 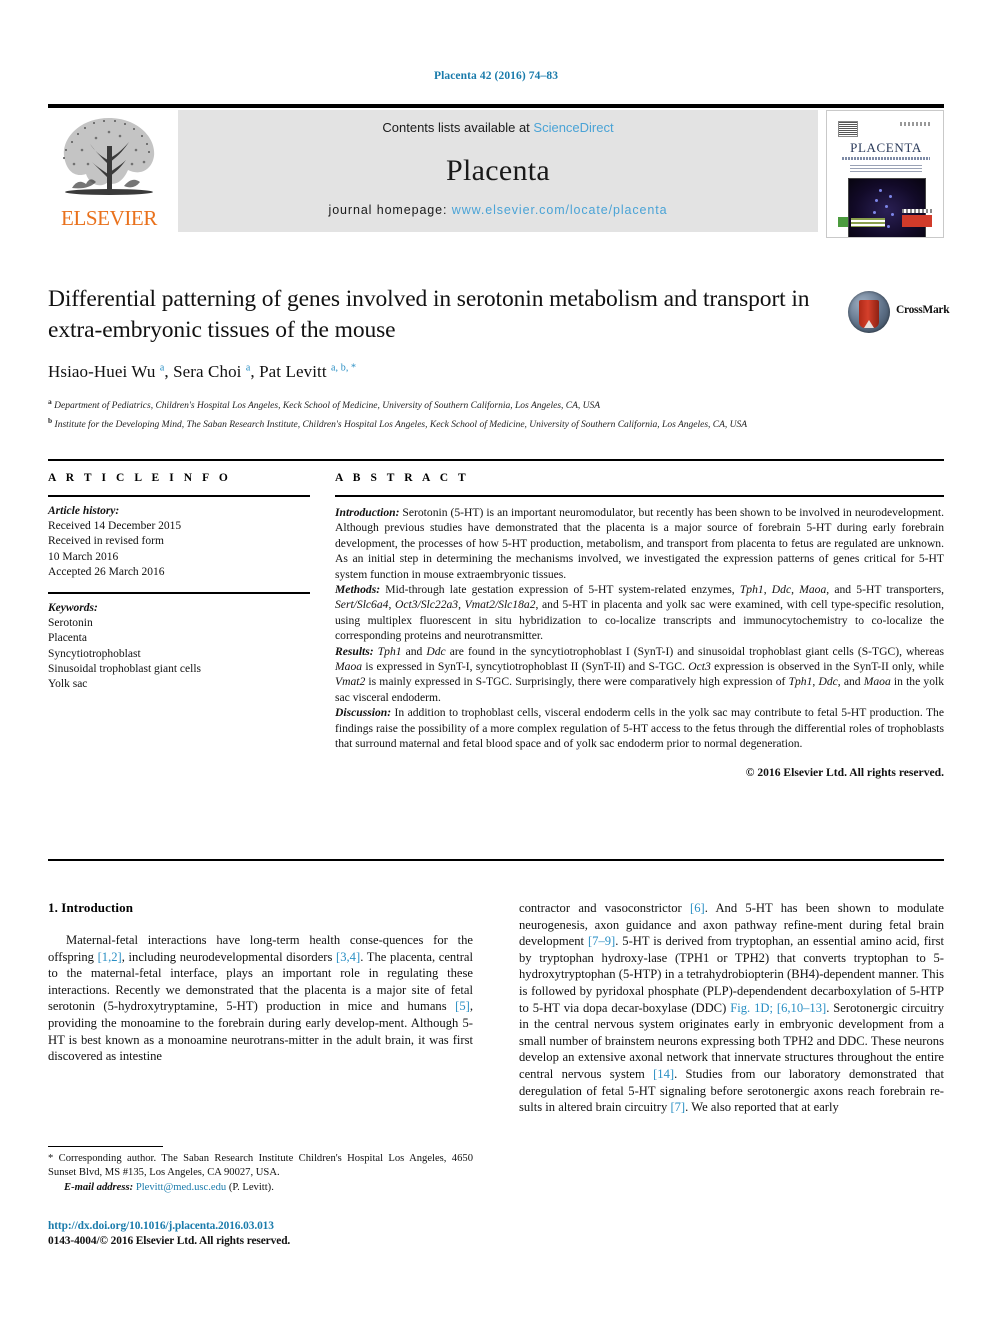 I want to click on journal-title: Placenta, so click(x=498, y=170).